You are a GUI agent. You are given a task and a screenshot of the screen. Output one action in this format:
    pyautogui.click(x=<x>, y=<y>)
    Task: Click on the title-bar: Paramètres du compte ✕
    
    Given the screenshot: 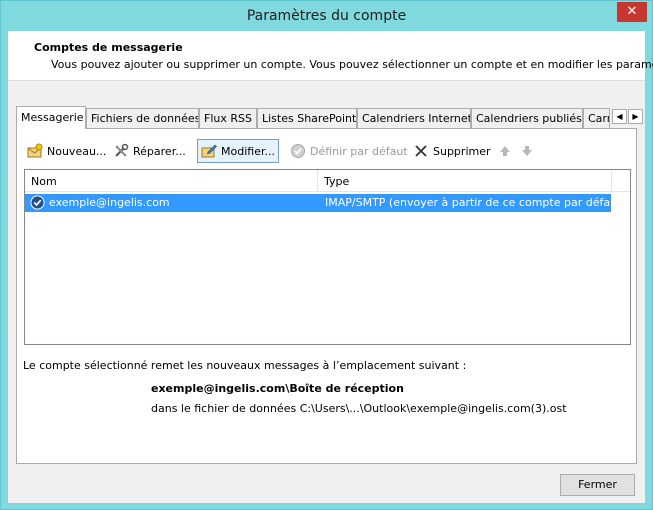 What is the action you would take?
    pyautogui.click(x=326, y=16)
    